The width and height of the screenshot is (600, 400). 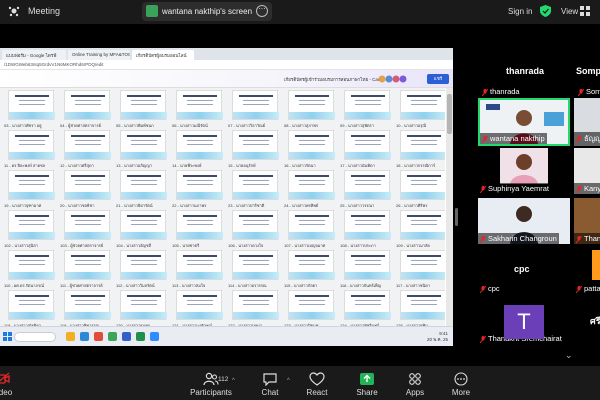 I want to click on participant-tile: cpc cpc, so click(x=524, y=271).